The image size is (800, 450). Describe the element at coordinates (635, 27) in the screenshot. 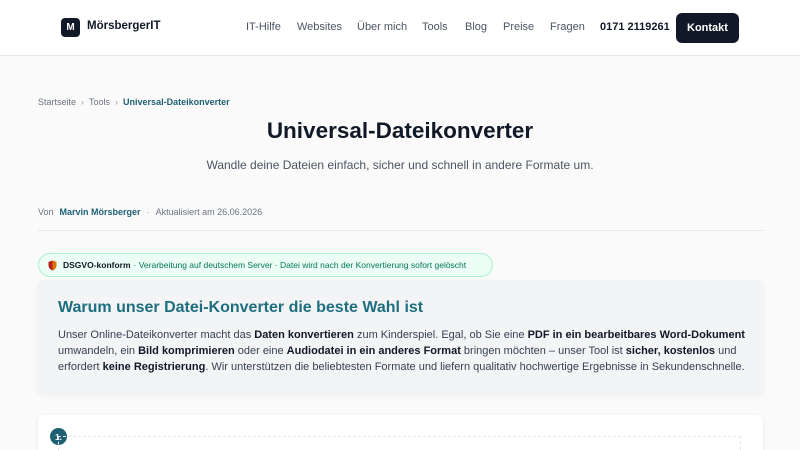

I see `phone-link: 0171 2119261` at that location.